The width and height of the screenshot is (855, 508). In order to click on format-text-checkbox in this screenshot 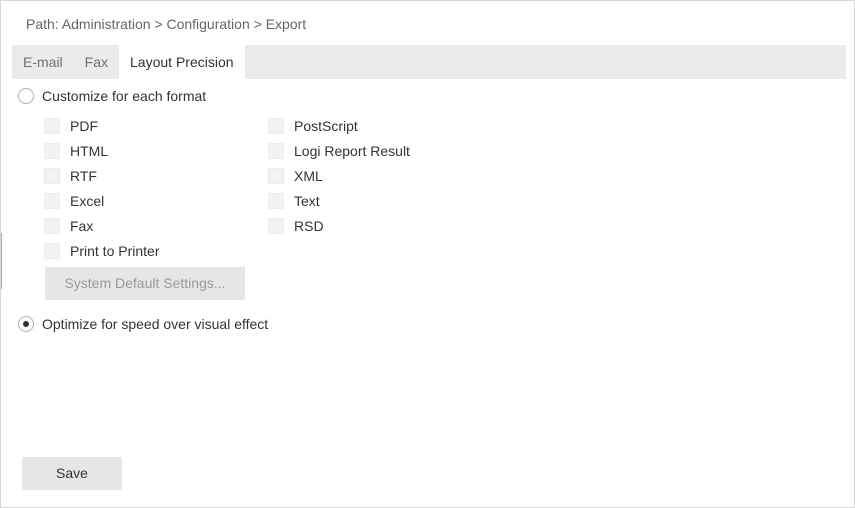, I will do `click(276, 201)`.